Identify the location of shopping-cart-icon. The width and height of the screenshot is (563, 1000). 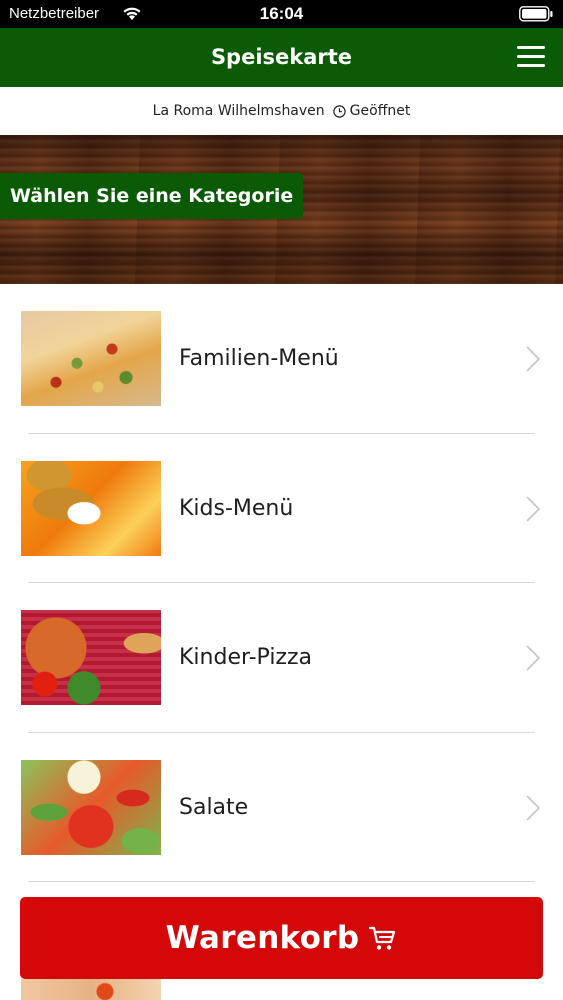
(382, 938).